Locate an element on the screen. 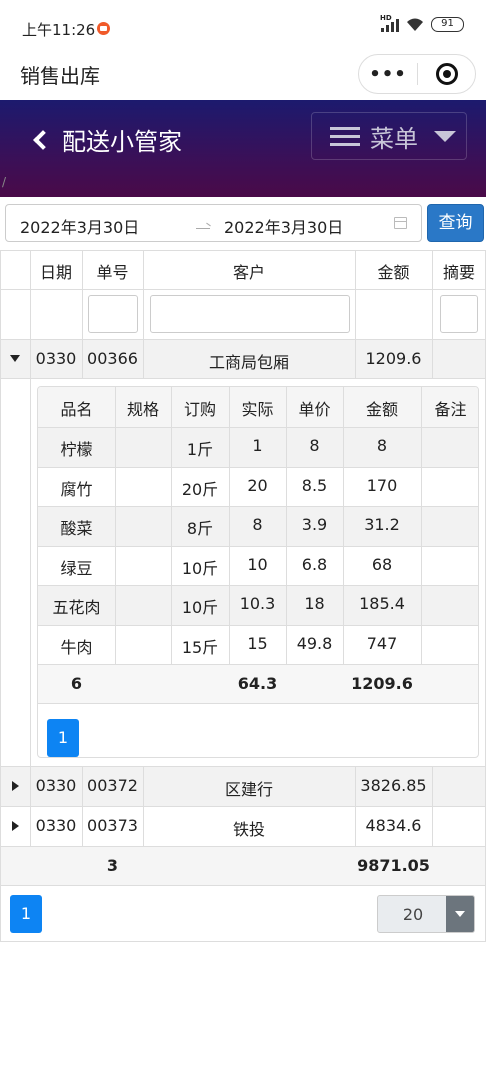 The width and height of the screenshot is (486, 1080). filter-memo-input is located at coordinates (459, 314).